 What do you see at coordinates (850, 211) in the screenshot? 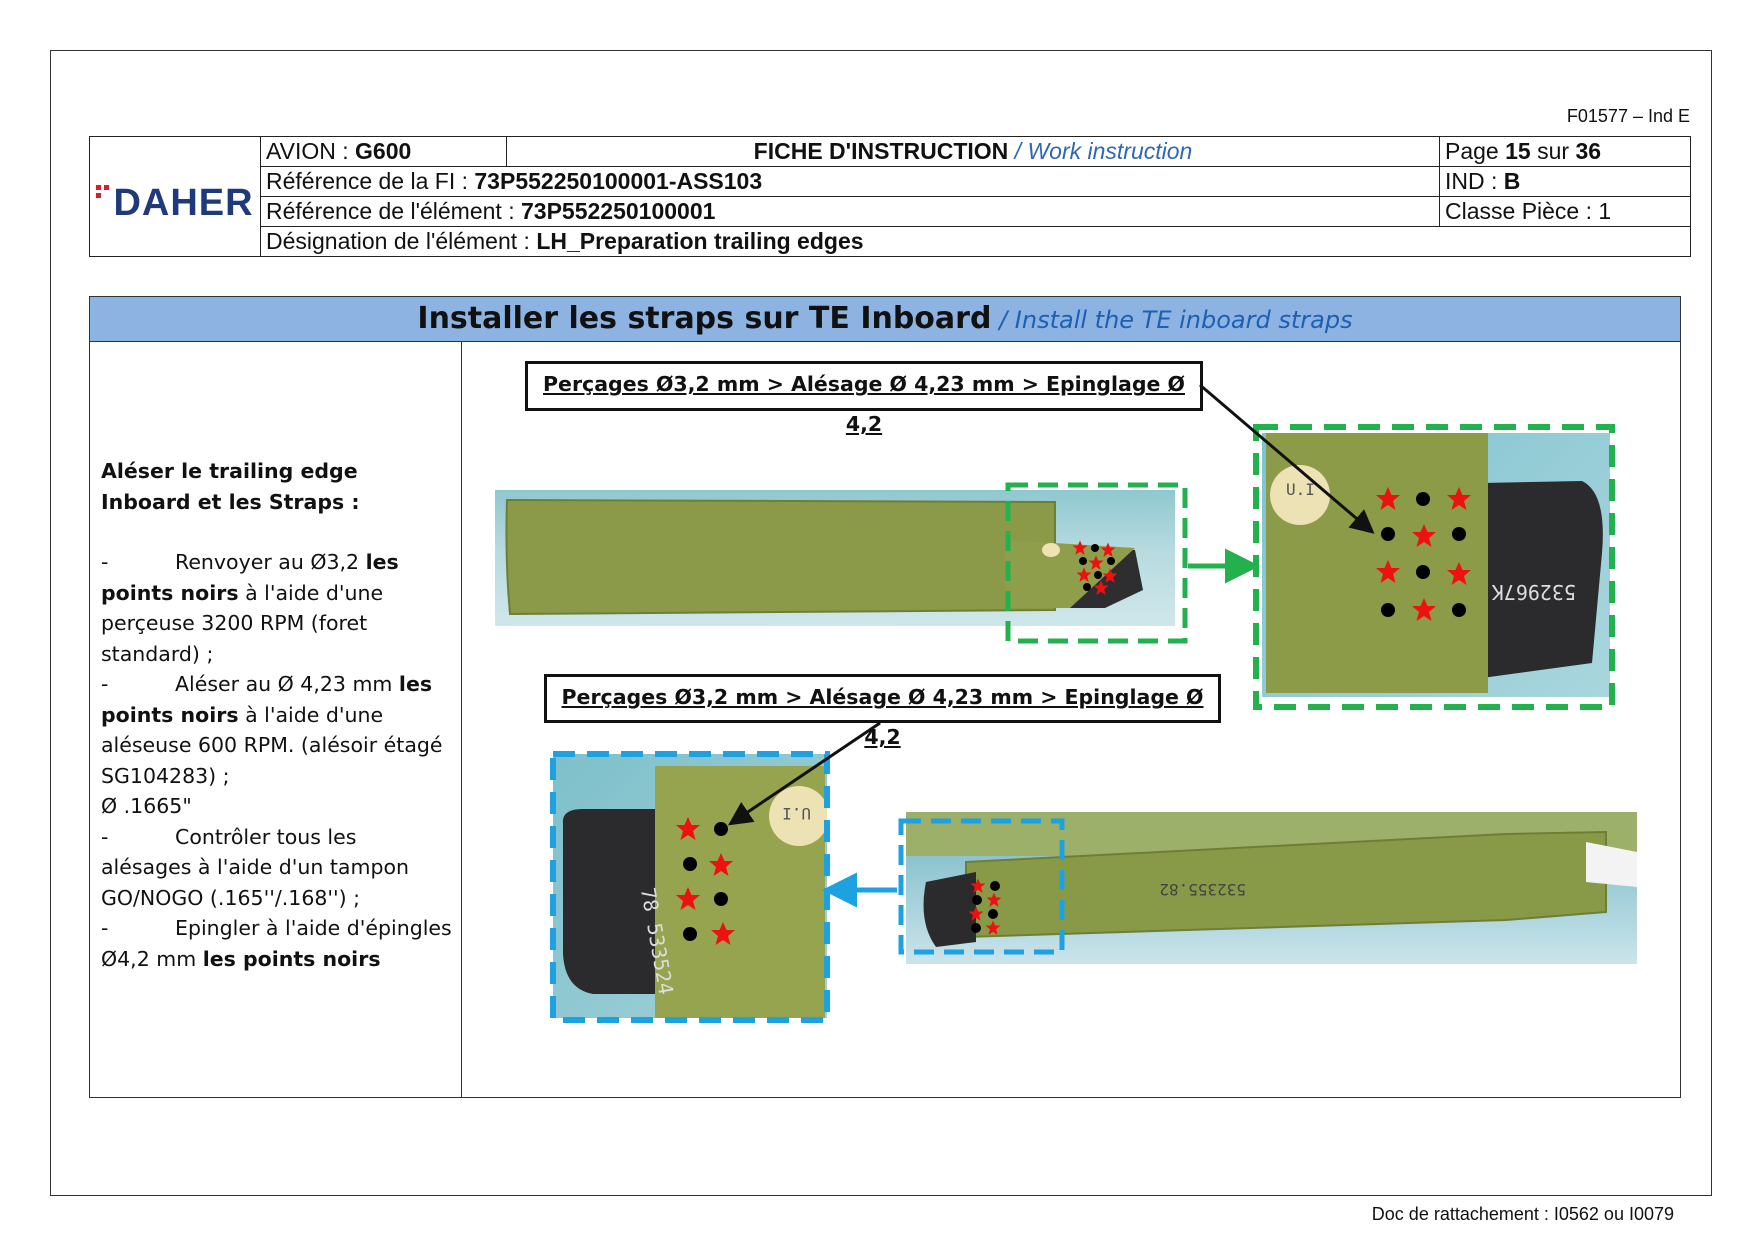
I see `ref-element: Référence de l'élément : 73P552250100001` at bounding box center [850, 211].